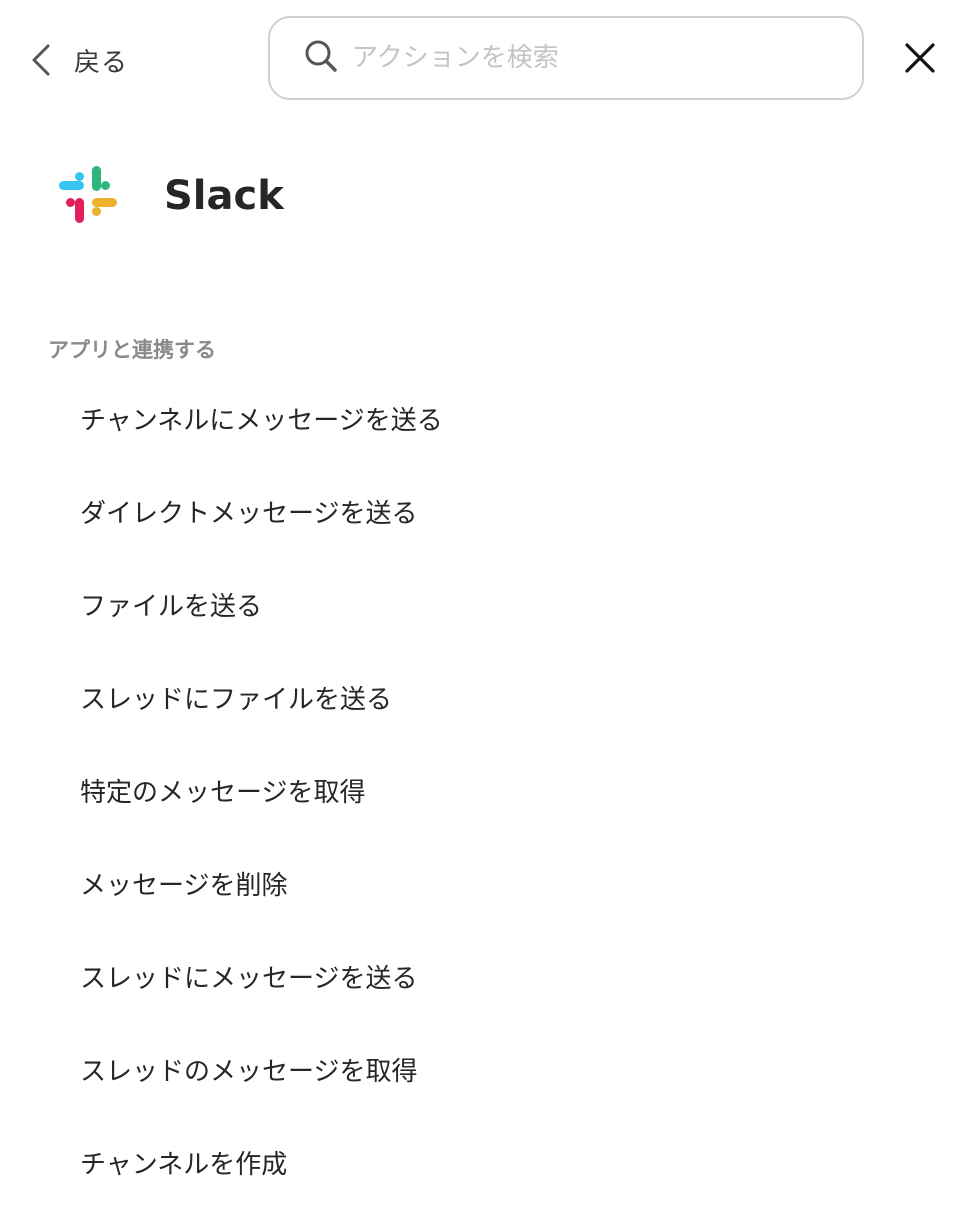  What do you see at coordinates (478, 418) in the screenshot?
I see `action-item-send-channel-message: チャンネルにメッセージを送る` at bounding box center [478, 418].